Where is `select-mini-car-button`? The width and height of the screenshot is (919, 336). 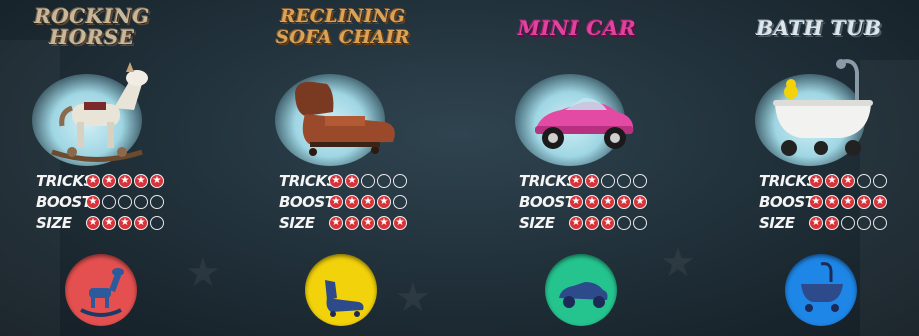
select-mini-car-button is located at coordinates (581, 290).